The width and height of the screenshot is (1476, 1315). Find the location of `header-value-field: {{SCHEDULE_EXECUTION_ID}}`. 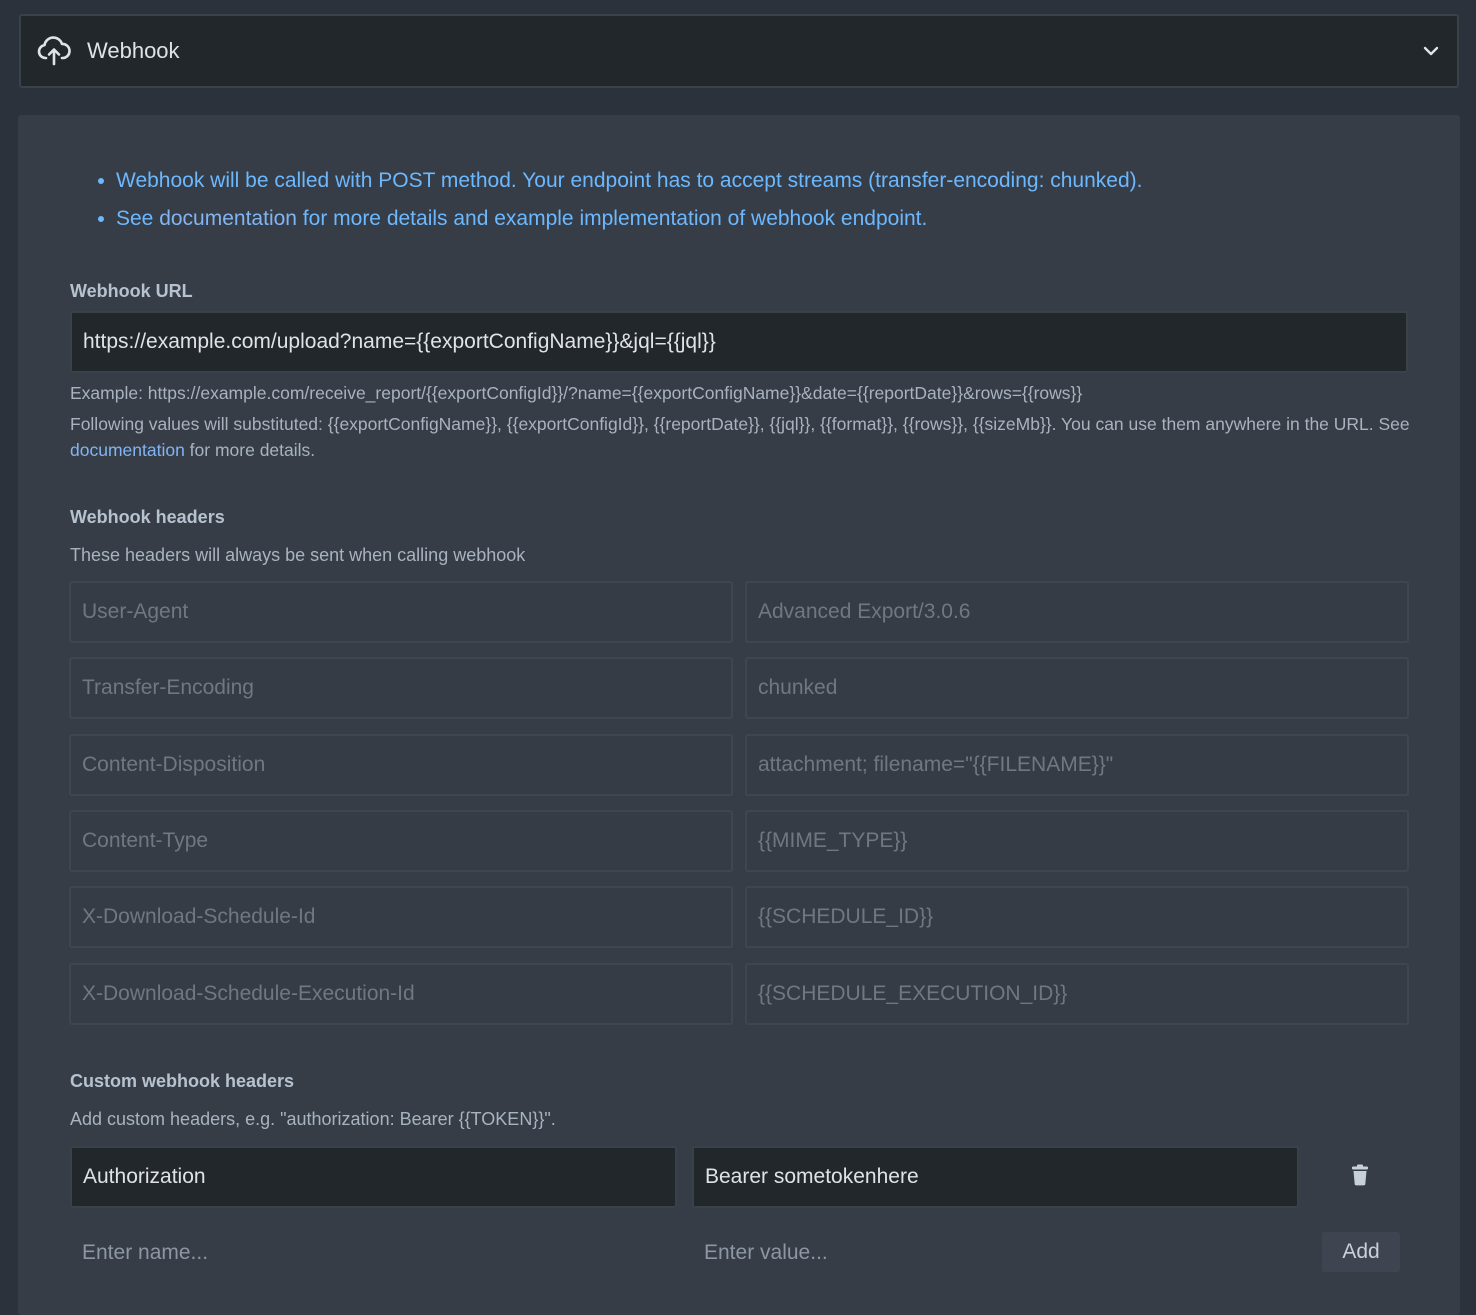

header-value-field: {{SCHEDULE_EXECUTION_ID}} is located at coordinates (1077, 994).